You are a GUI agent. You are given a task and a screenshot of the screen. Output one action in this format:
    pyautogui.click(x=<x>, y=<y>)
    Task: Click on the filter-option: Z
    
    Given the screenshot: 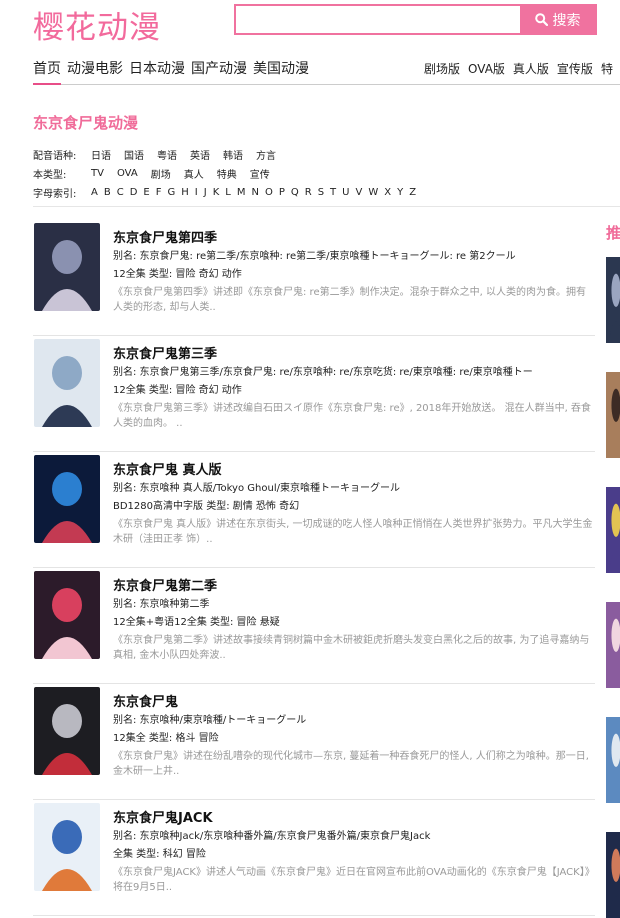 What is the action you would take?
    pyautogui.click(x=412, y=192)
    